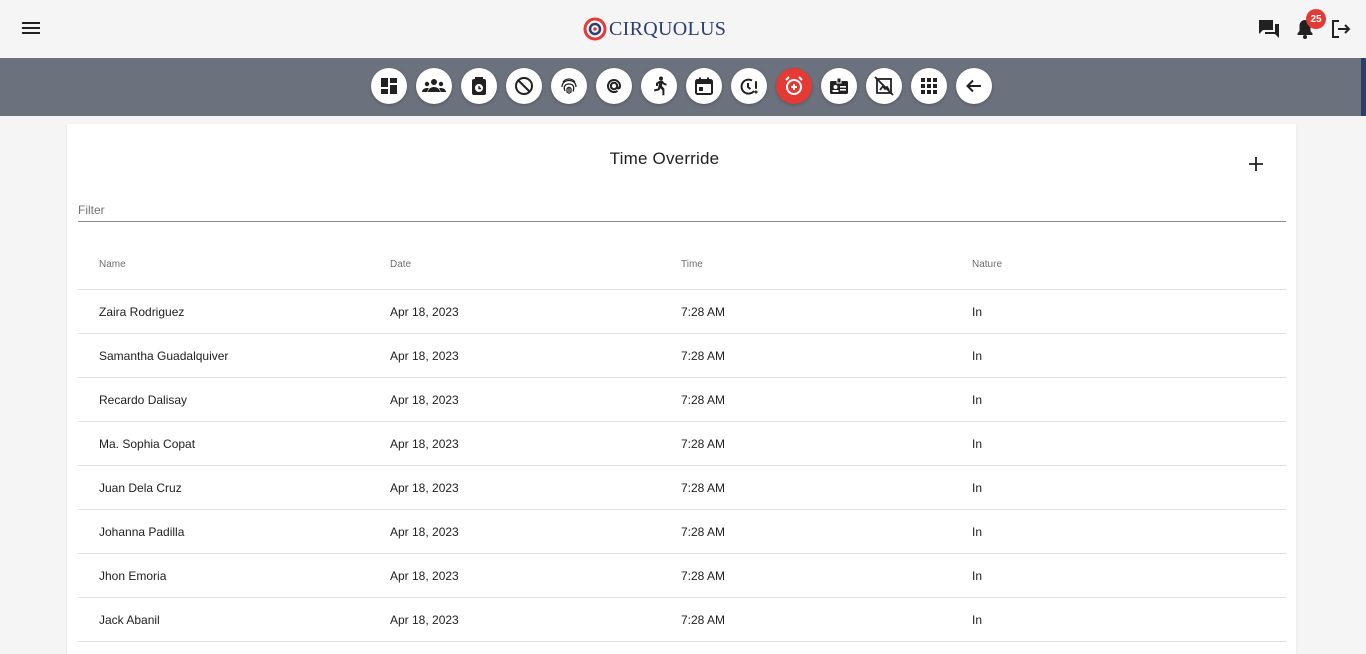  Describe the element at coordinates (389, 86) in the screenshot. I see `dashboard-icon` at that location.